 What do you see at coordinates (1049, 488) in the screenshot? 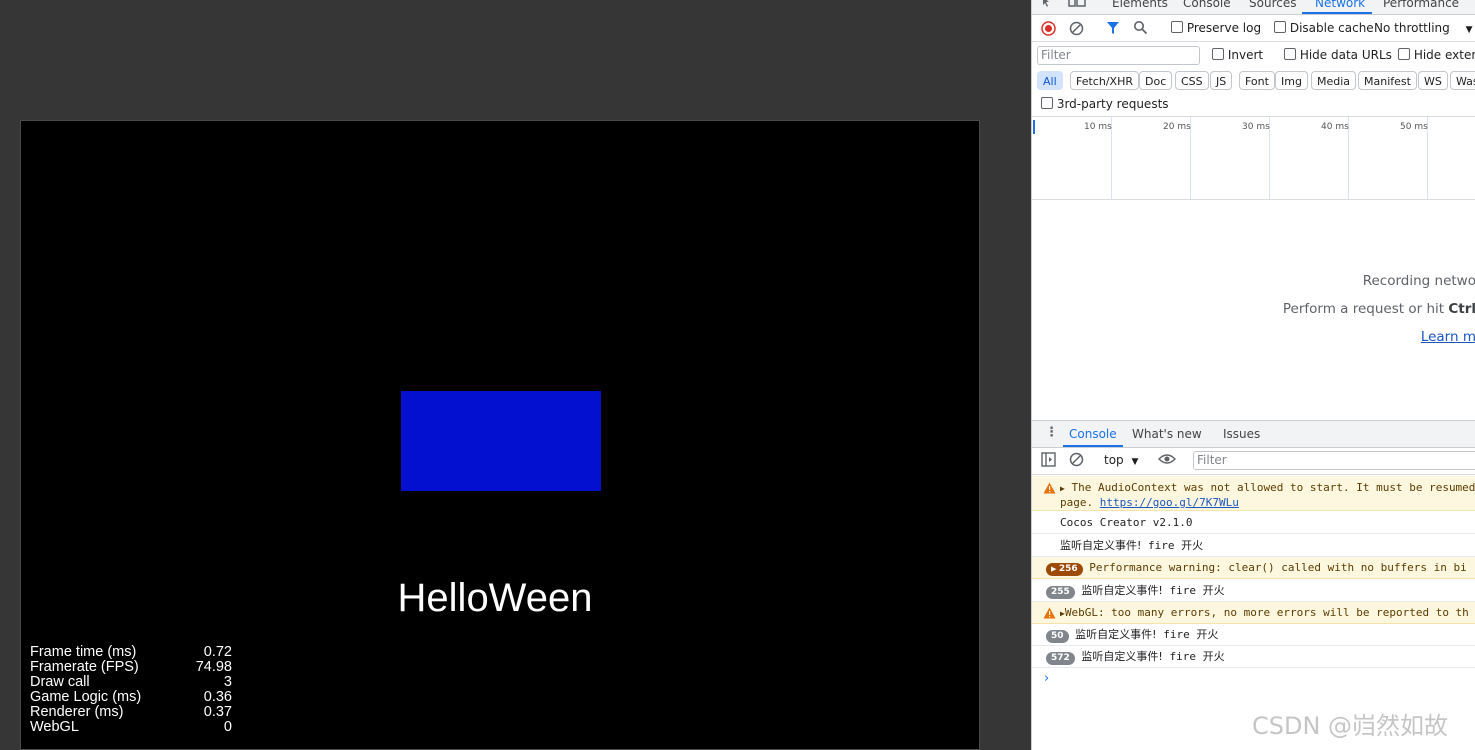
I see `warning-icon` at bounding box center [1049, 488].